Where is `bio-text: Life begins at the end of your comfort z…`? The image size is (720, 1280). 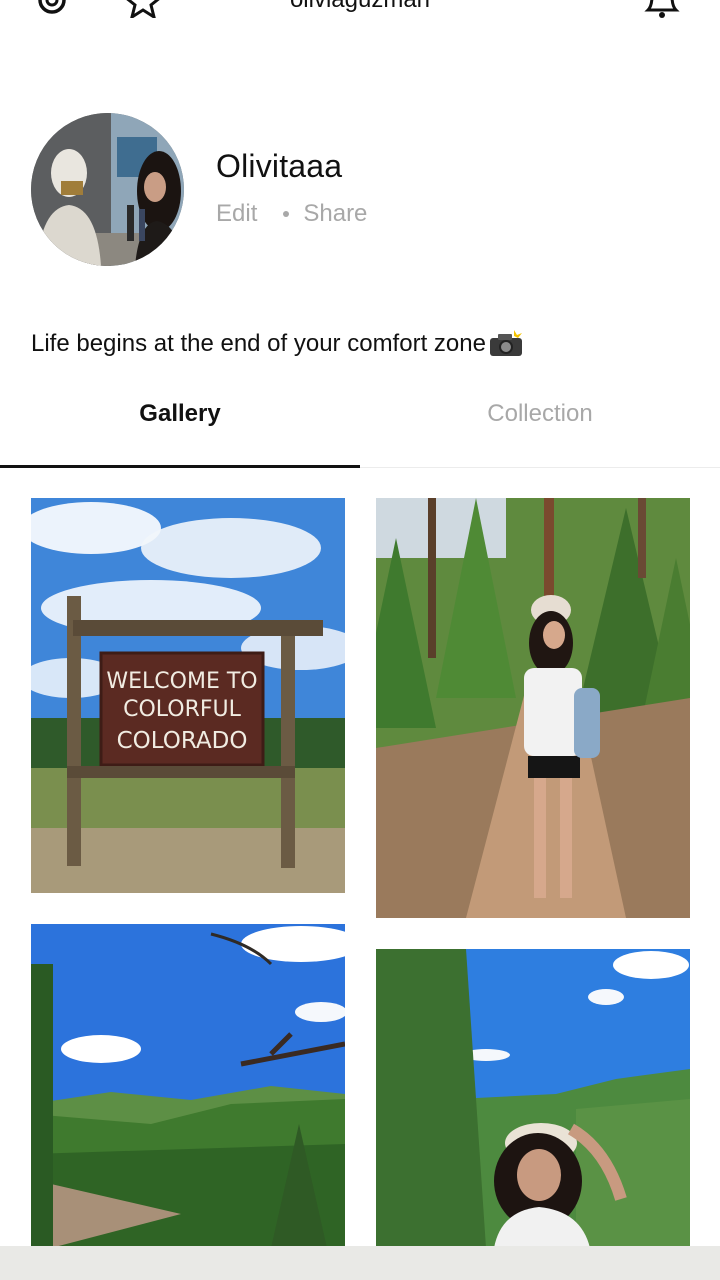
bio-text: Life begins at the end of your comfort z… is located at coordinates (258, 343).